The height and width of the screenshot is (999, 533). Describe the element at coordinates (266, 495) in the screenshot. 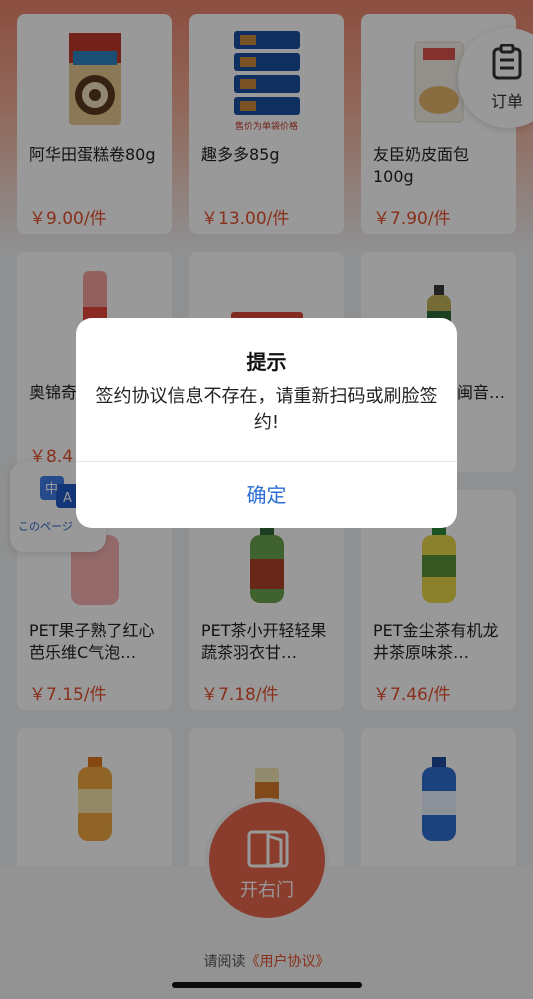

I see `confirm-button: 确定` at that location.